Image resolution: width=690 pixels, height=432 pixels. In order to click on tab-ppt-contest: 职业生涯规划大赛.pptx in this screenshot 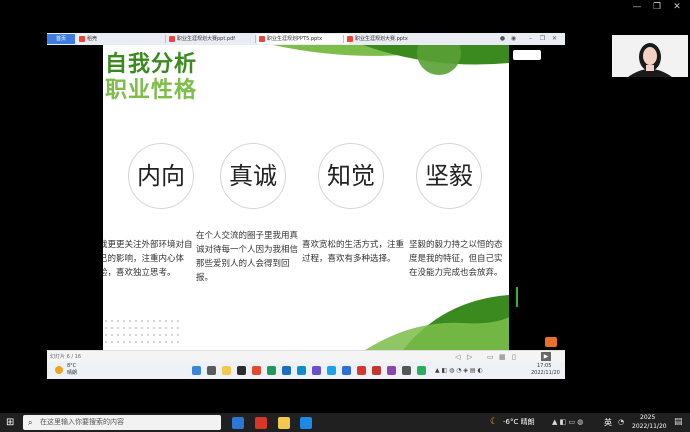, I will do `click(391, 39)`.